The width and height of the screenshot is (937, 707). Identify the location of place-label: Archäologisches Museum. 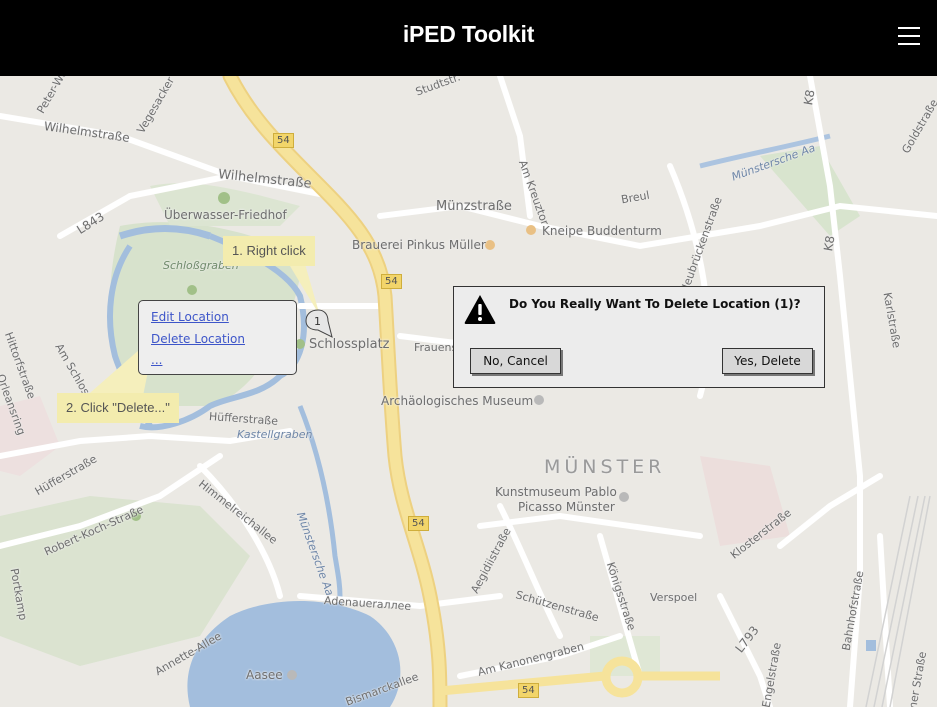
(457, 401).